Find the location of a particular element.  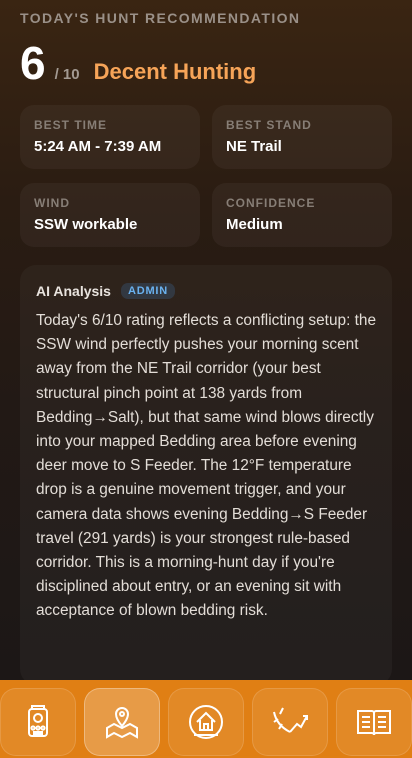

home-stand-icon is located at coordinates (206, 722).